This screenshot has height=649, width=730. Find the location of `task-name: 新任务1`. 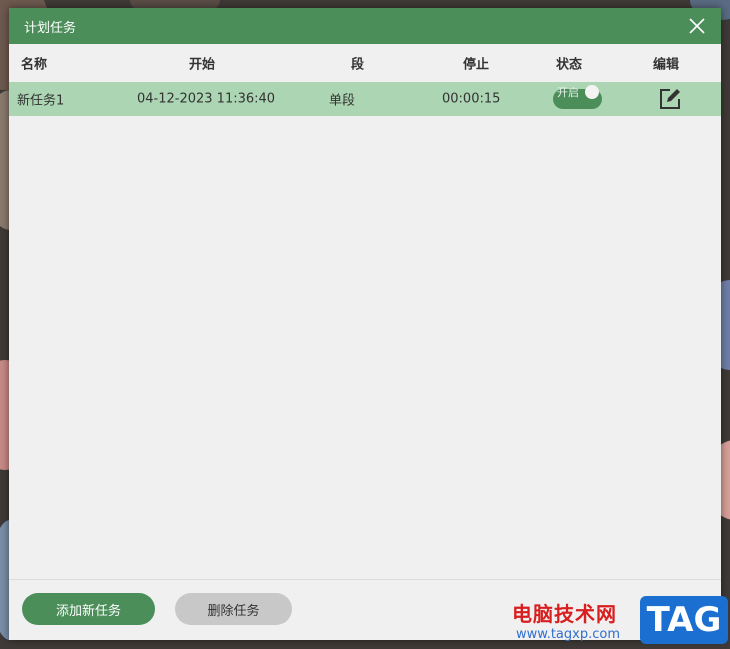

task-name: 新任务1 is located at coordinates (41, 101).